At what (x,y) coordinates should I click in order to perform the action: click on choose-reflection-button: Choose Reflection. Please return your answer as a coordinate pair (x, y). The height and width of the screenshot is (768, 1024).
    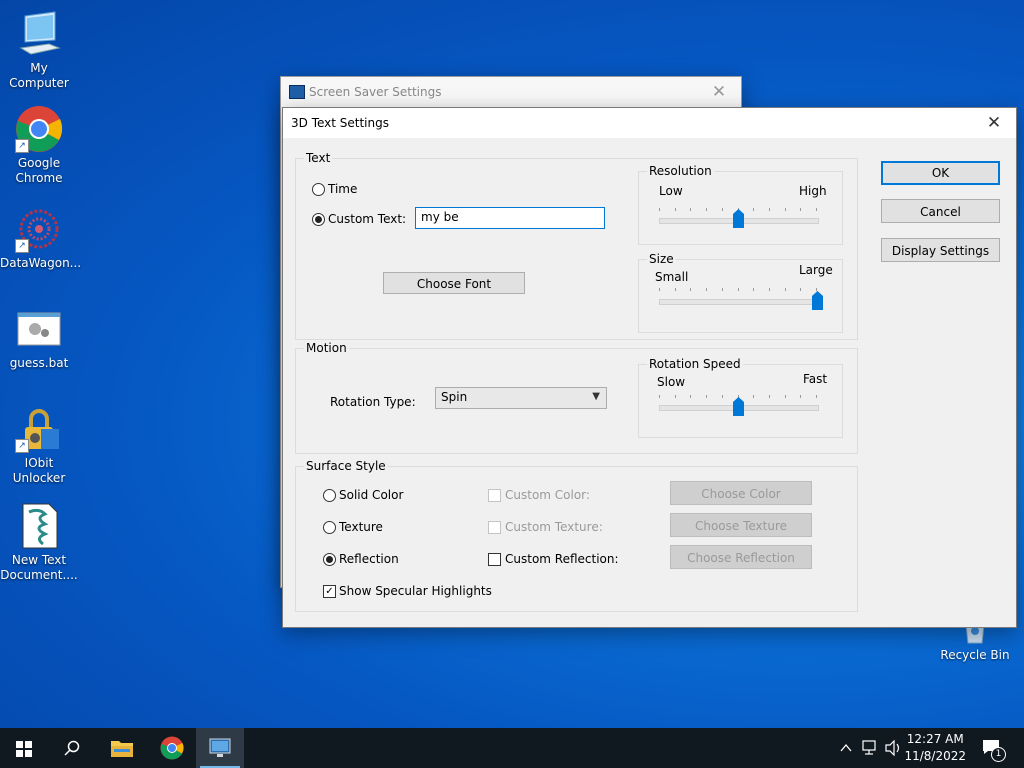
    Looking at the image, I should click on (741, 557).